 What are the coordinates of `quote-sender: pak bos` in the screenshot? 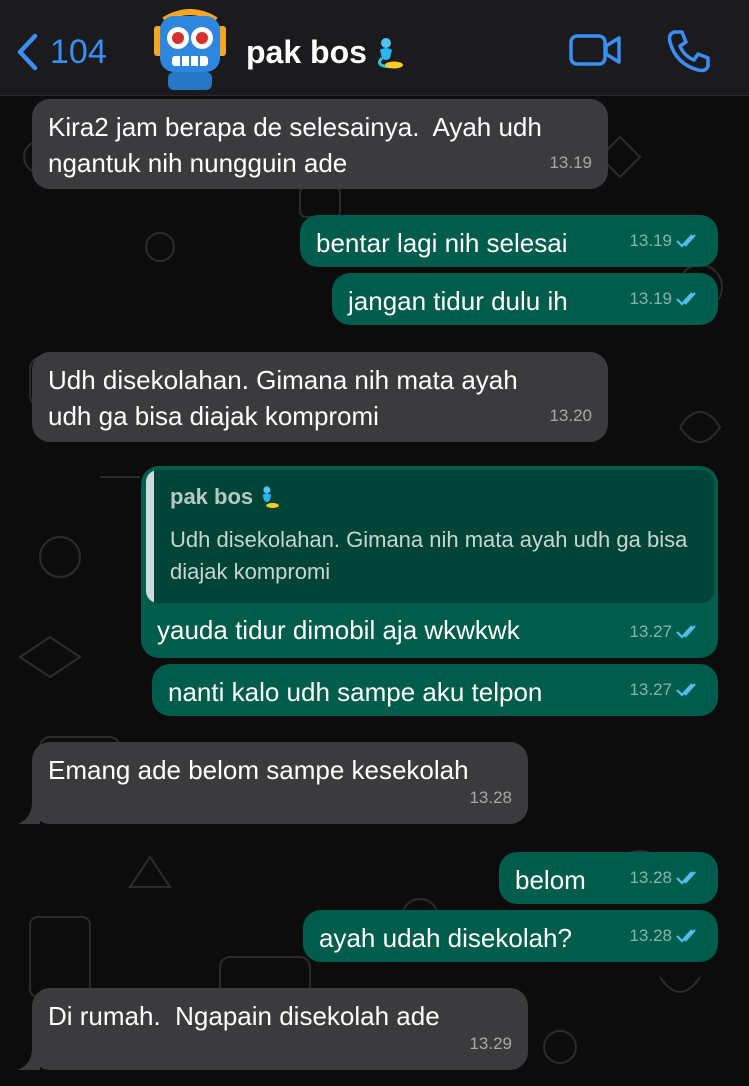 It's located at (225, 497).